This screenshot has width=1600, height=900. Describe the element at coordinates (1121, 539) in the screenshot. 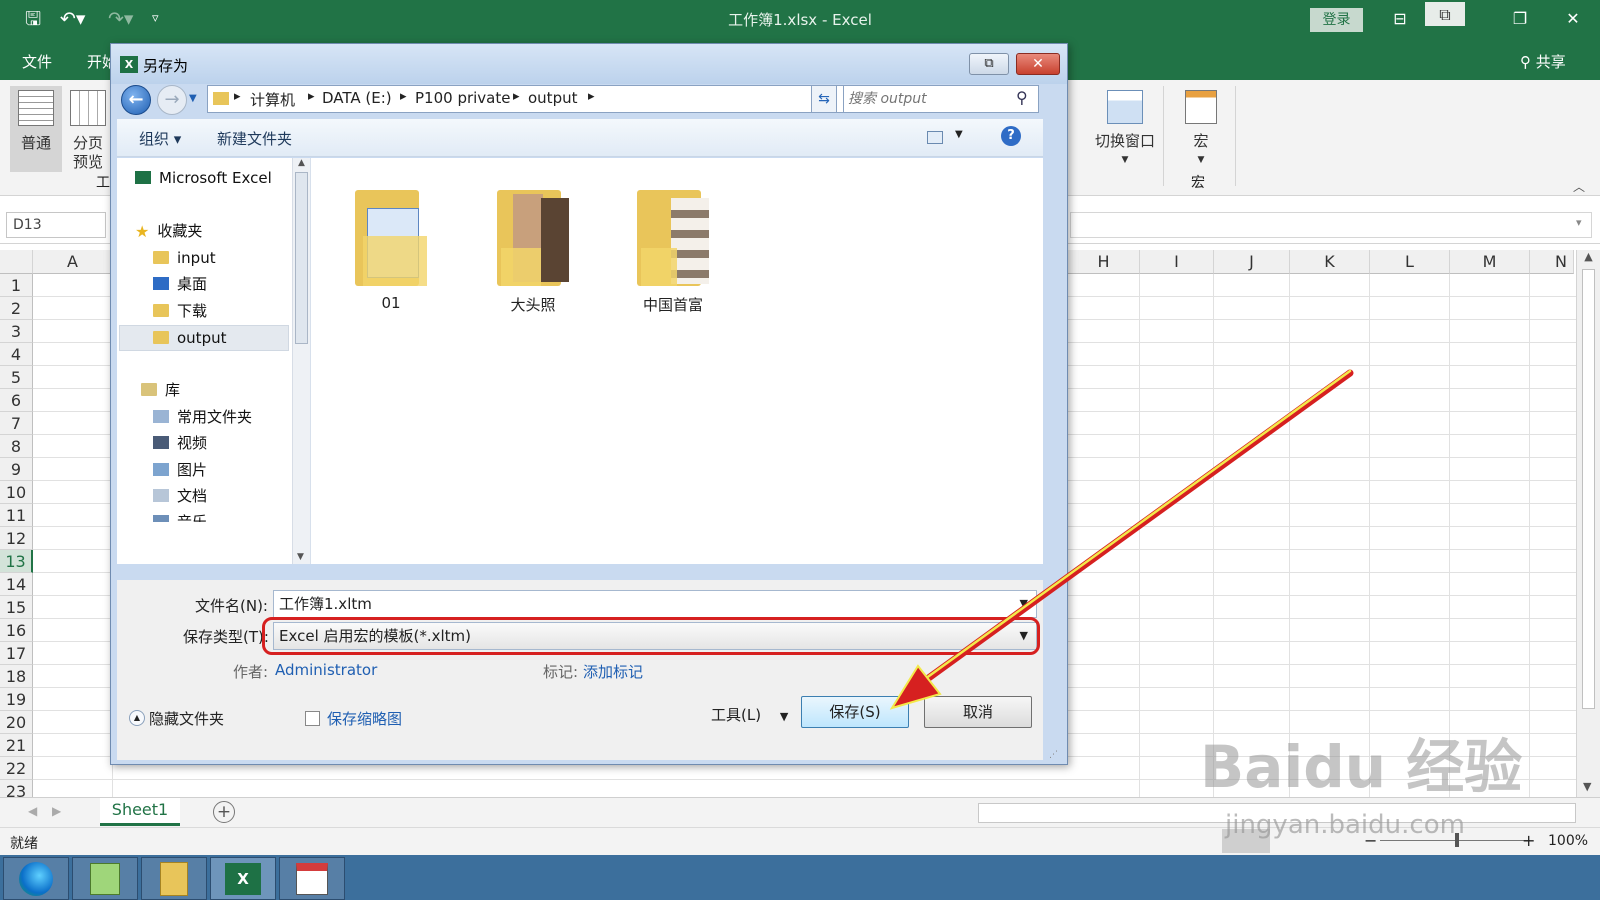

I see `annotation-arrow` at that location.